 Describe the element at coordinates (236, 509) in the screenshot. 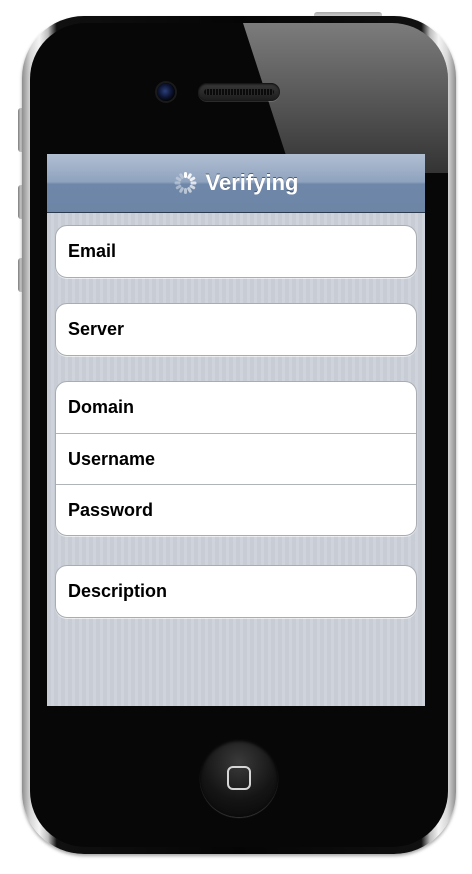

I see `password-field: Password` at that location.